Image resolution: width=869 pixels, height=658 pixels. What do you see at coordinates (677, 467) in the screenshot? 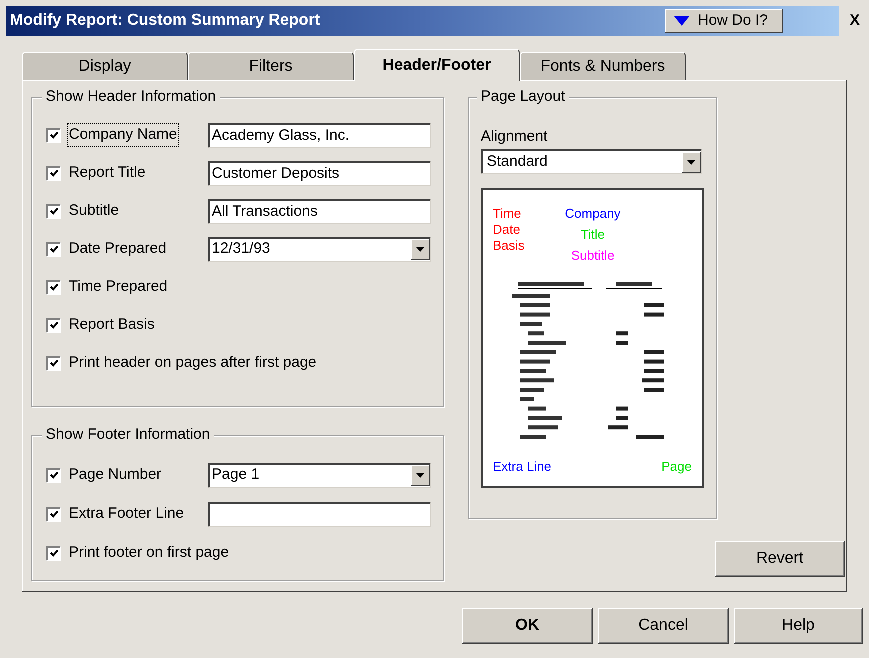
I see `preview-footer-text: Page` at bounding box center [677, 467].